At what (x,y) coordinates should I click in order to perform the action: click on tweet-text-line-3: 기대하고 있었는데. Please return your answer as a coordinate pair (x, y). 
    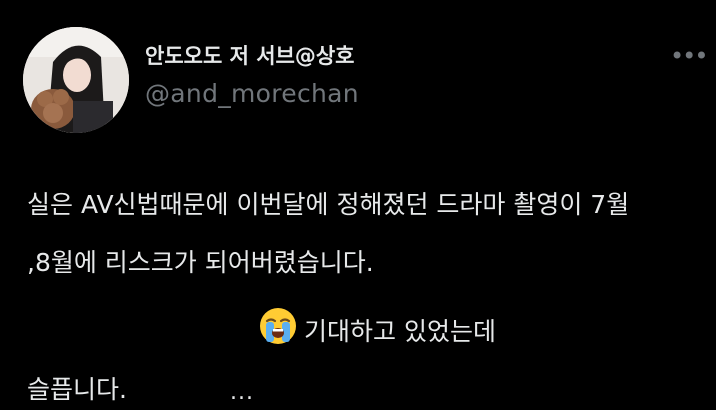
    Looking at the image, I should click on (400, 331).